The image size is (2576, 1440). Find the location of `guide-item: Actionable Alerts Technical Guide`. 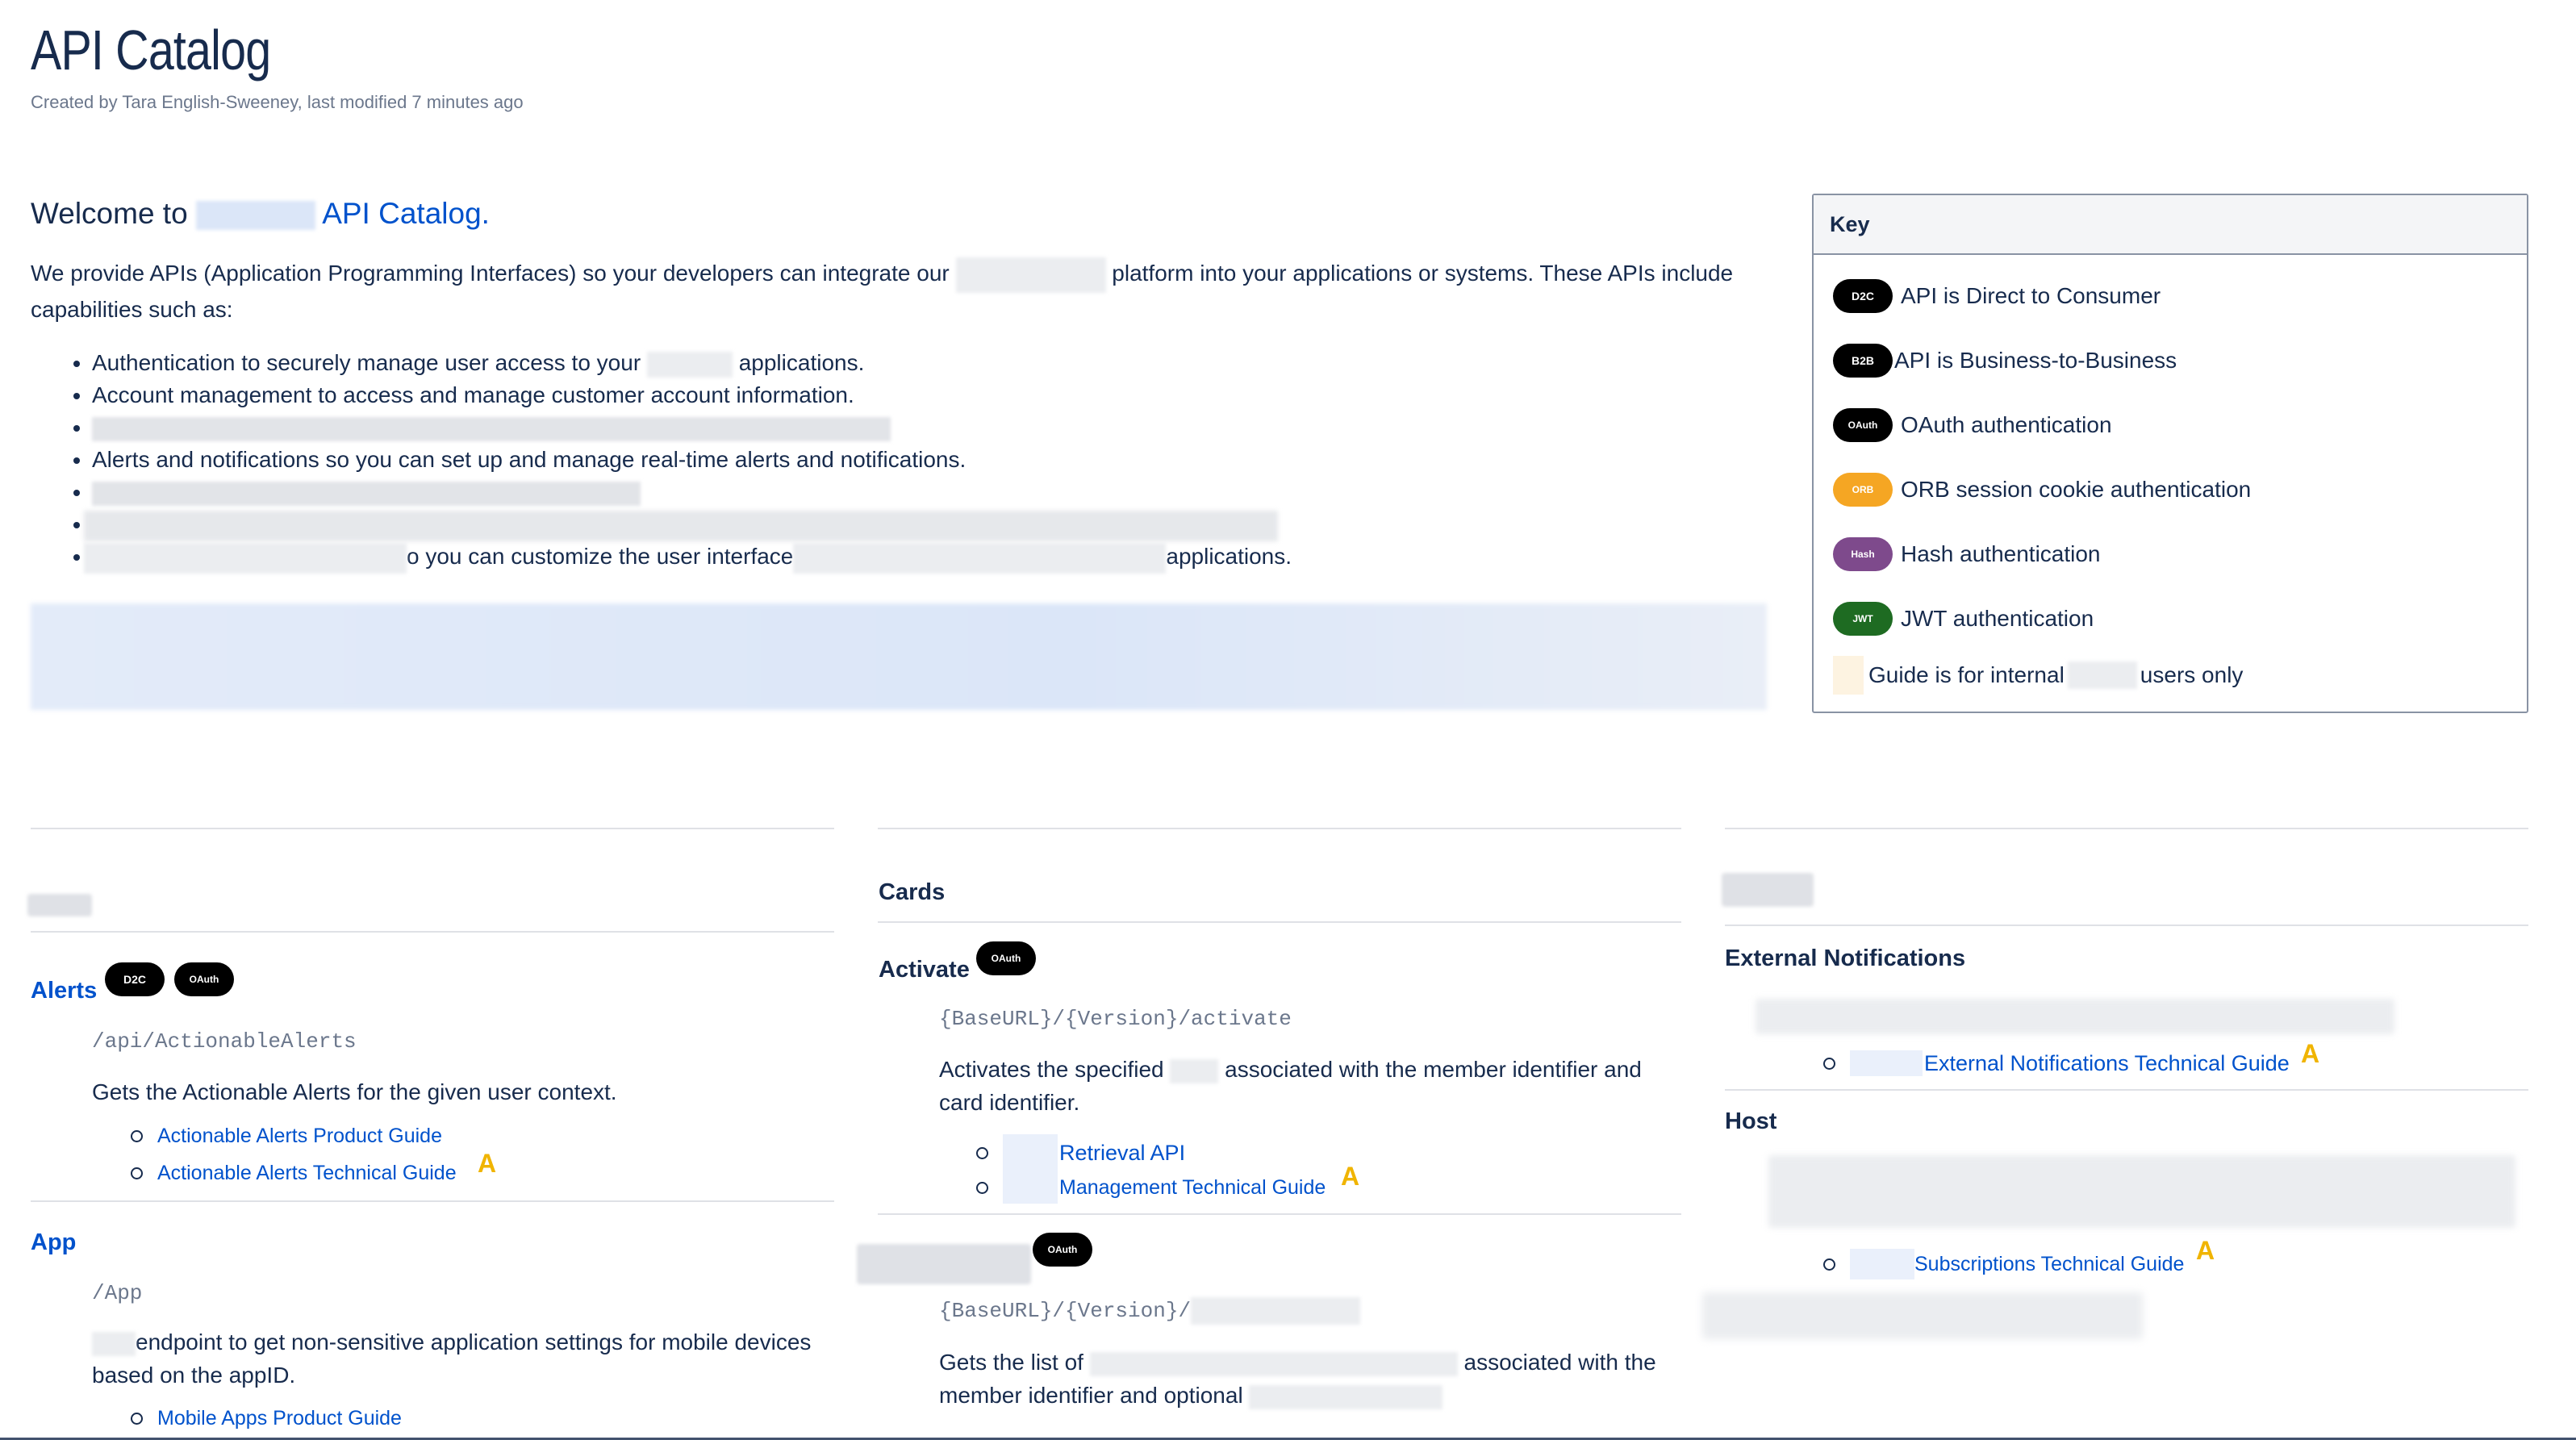

guide-item: Actionable Alerts Technical Guide is located at coordinates (294, 1173).